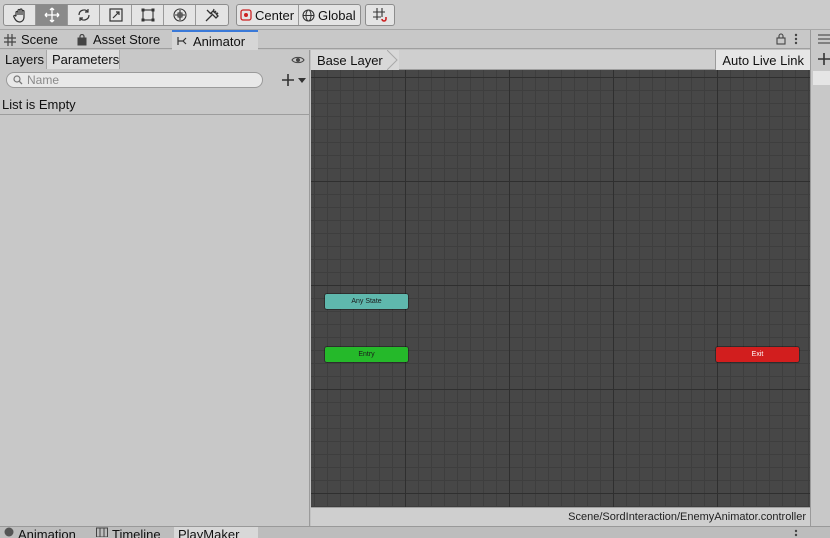  Describe the element at coordinates (415, 15) in the screenshot. I see `main-toolbar: Center Global` at that location.